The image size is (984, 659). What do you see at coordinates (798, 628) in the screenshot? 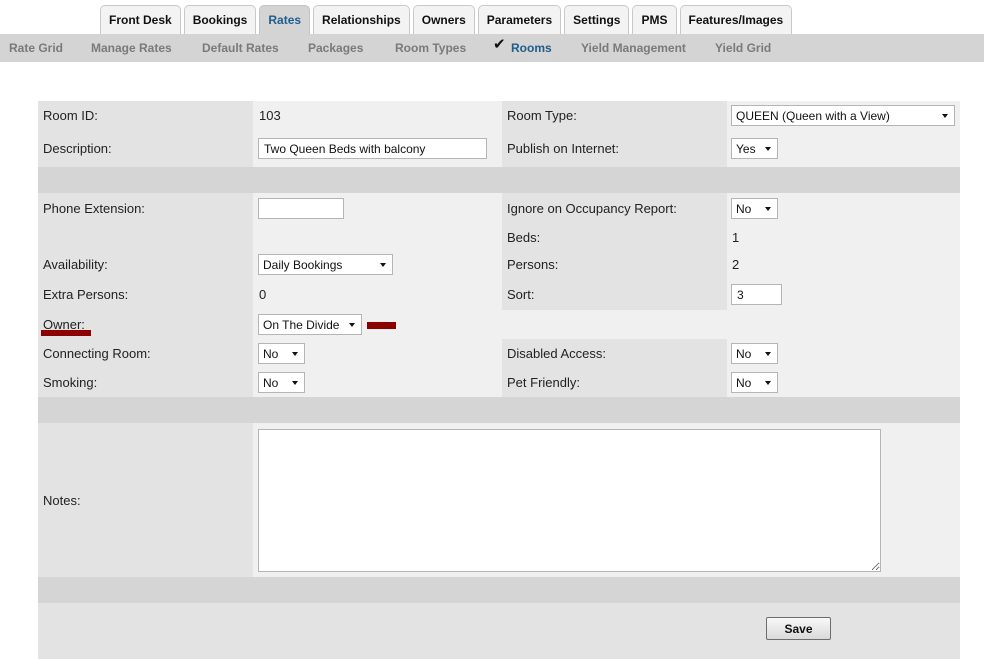
I see `save-button: Save` at bounding box center [798, 628].